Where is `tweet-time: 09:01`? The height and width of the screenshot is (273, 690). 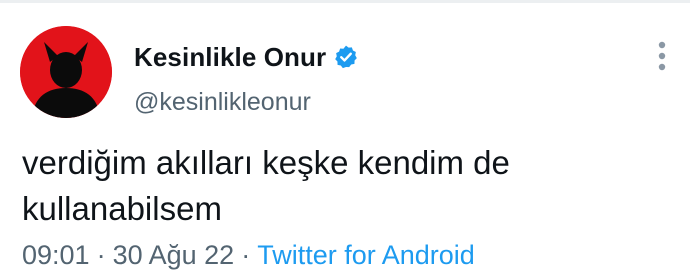 tweet-time: 09:01 is located at coordinates (56, 255).